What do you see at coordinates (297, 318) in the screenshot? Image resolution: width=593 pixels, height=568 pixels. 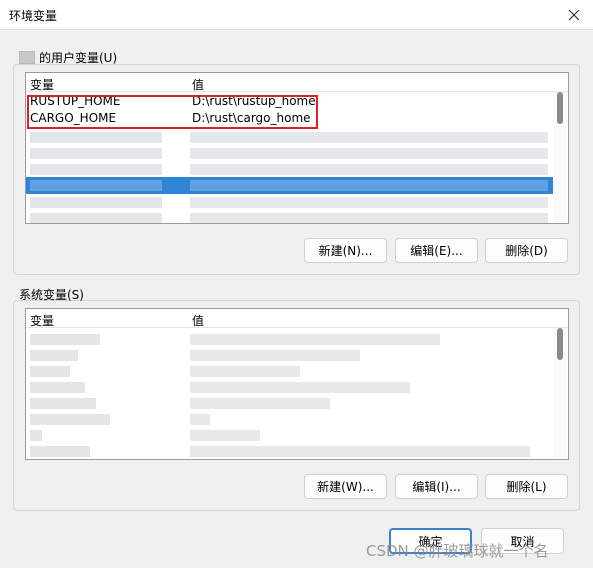 I see `system-list-header: 变量 值` at bounding box center [297, 318].